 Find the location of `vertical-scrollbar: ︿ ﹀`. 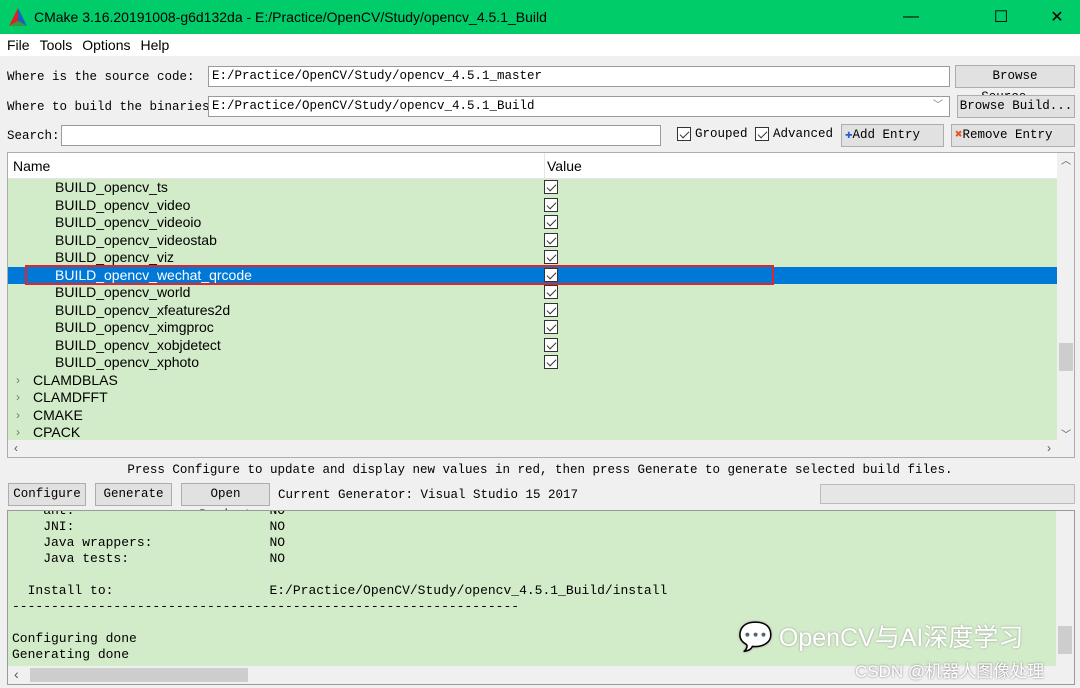

vertical-scrollbar: ︿ ﹀ is located at coordinates (1065, 297).